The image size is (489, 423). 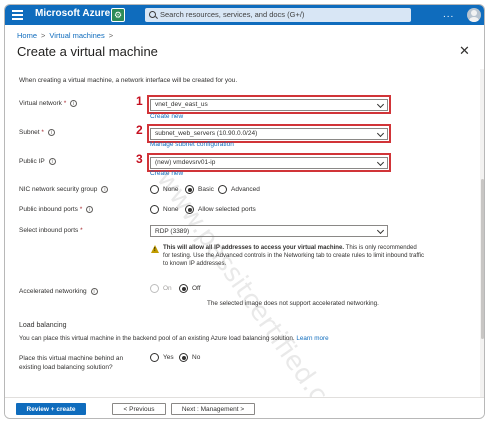 I want to click on lb-no-label: No, so click(x=196, y=357).